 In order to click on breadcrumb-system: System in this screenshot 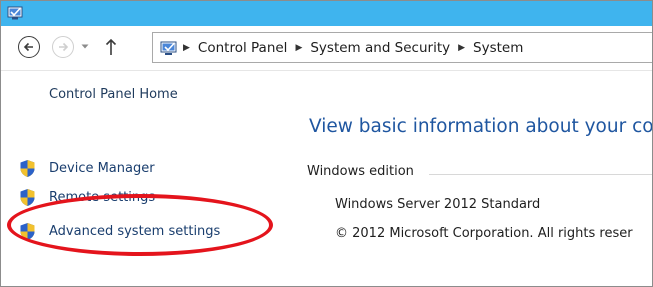, I will do `click(498, 48)`.